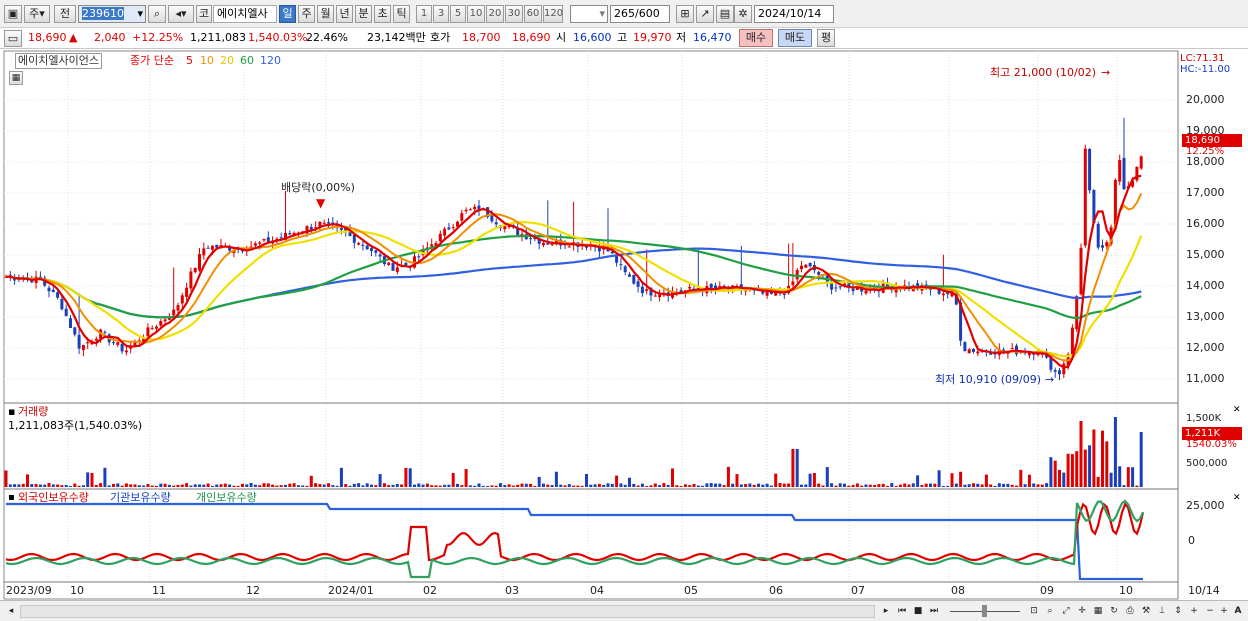 The height and width of the screenshot is (621, 1248). Describe the element at coordinates (1066, 611) in the screenshot. I see `cursor-icon: ⤢` at that location.